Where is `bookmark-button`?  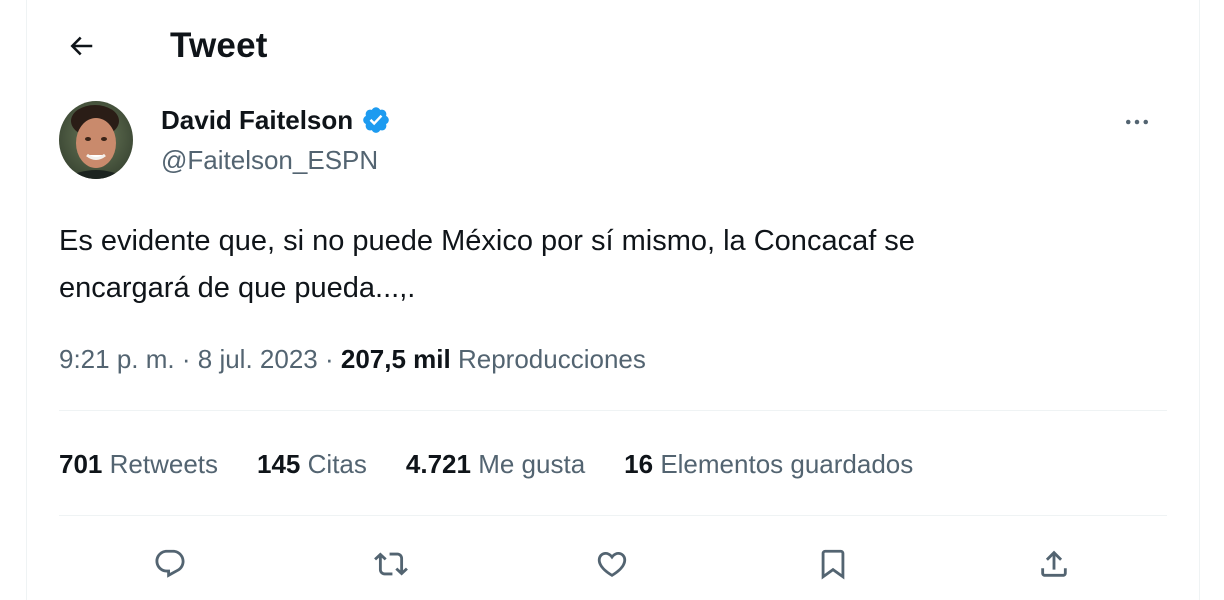 bookmark-button is located at coordinates (833, 564).